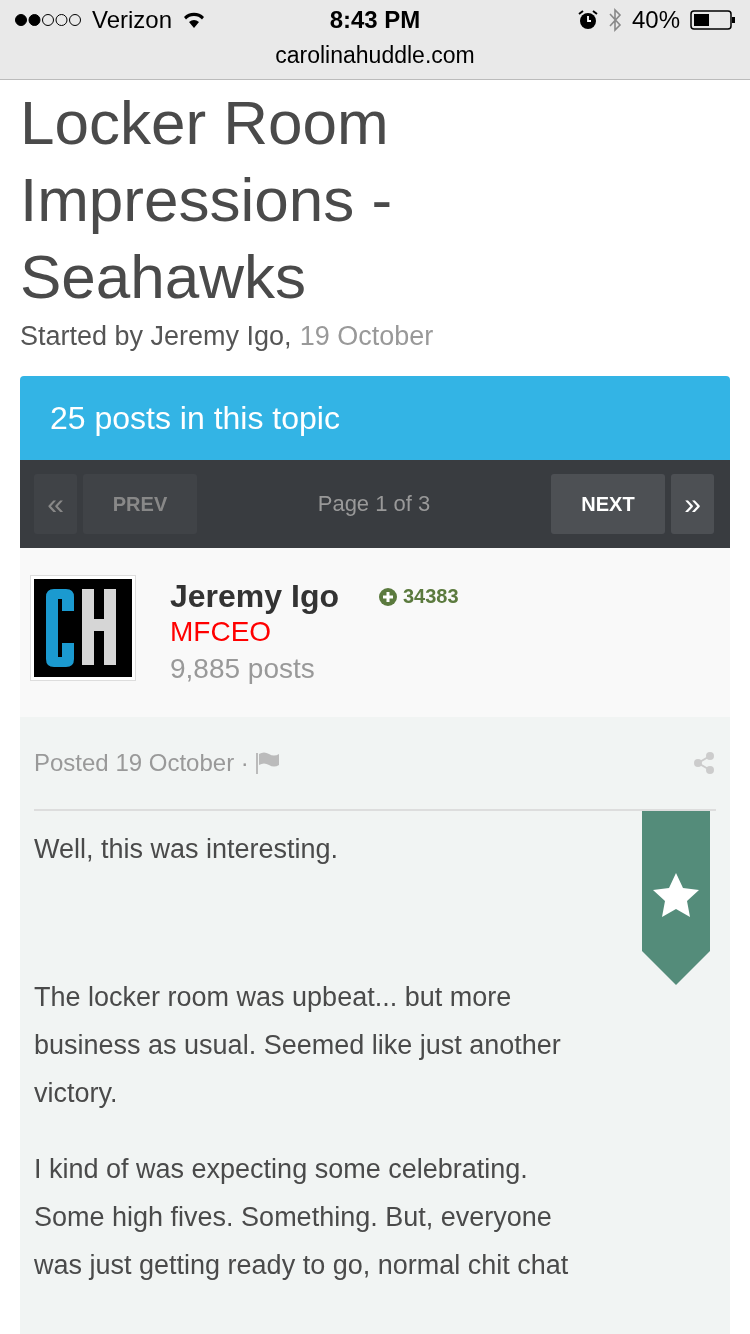  What do you see at coordinates (655, 20) in the screenshot?
I see `battery-percent: 40%` at bounding box center [655, 20].